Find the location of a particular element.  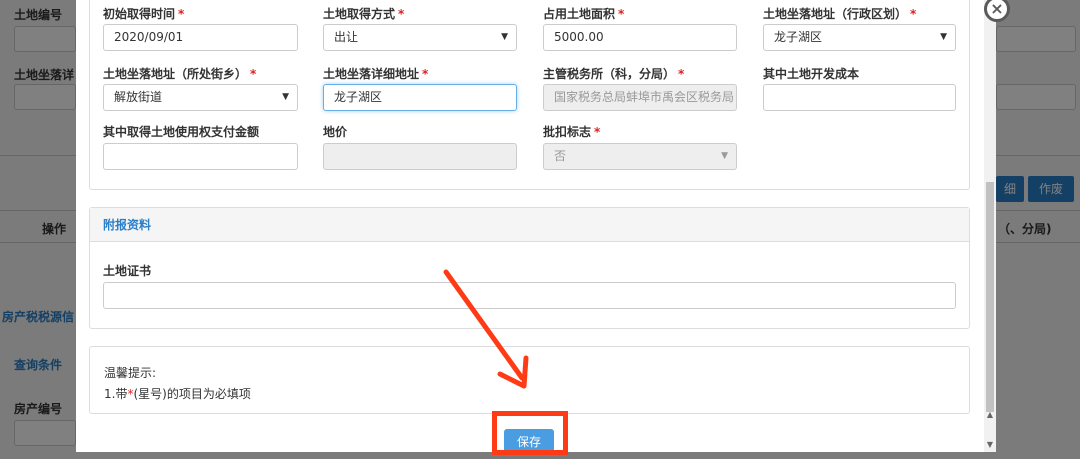

annotation-highlight-box is located at coordinates (530, 433).